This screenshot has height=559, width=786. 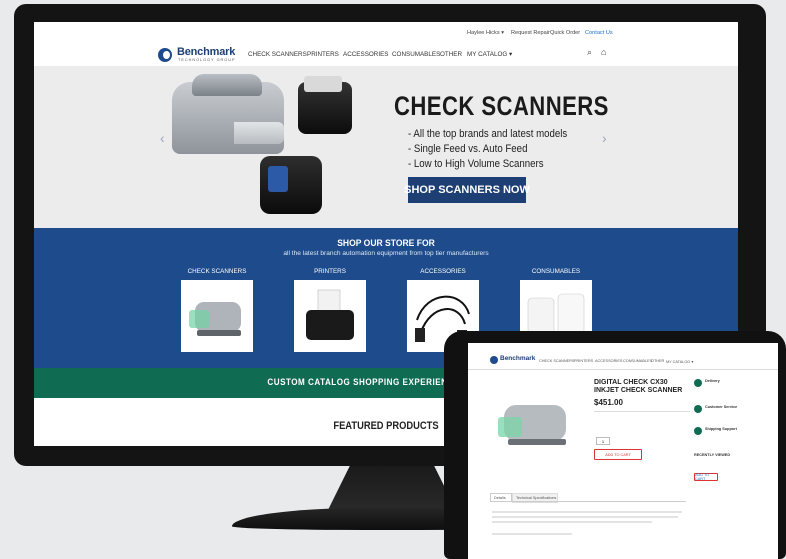 I want to click on tabs-underline, so click(x=588, y=501).